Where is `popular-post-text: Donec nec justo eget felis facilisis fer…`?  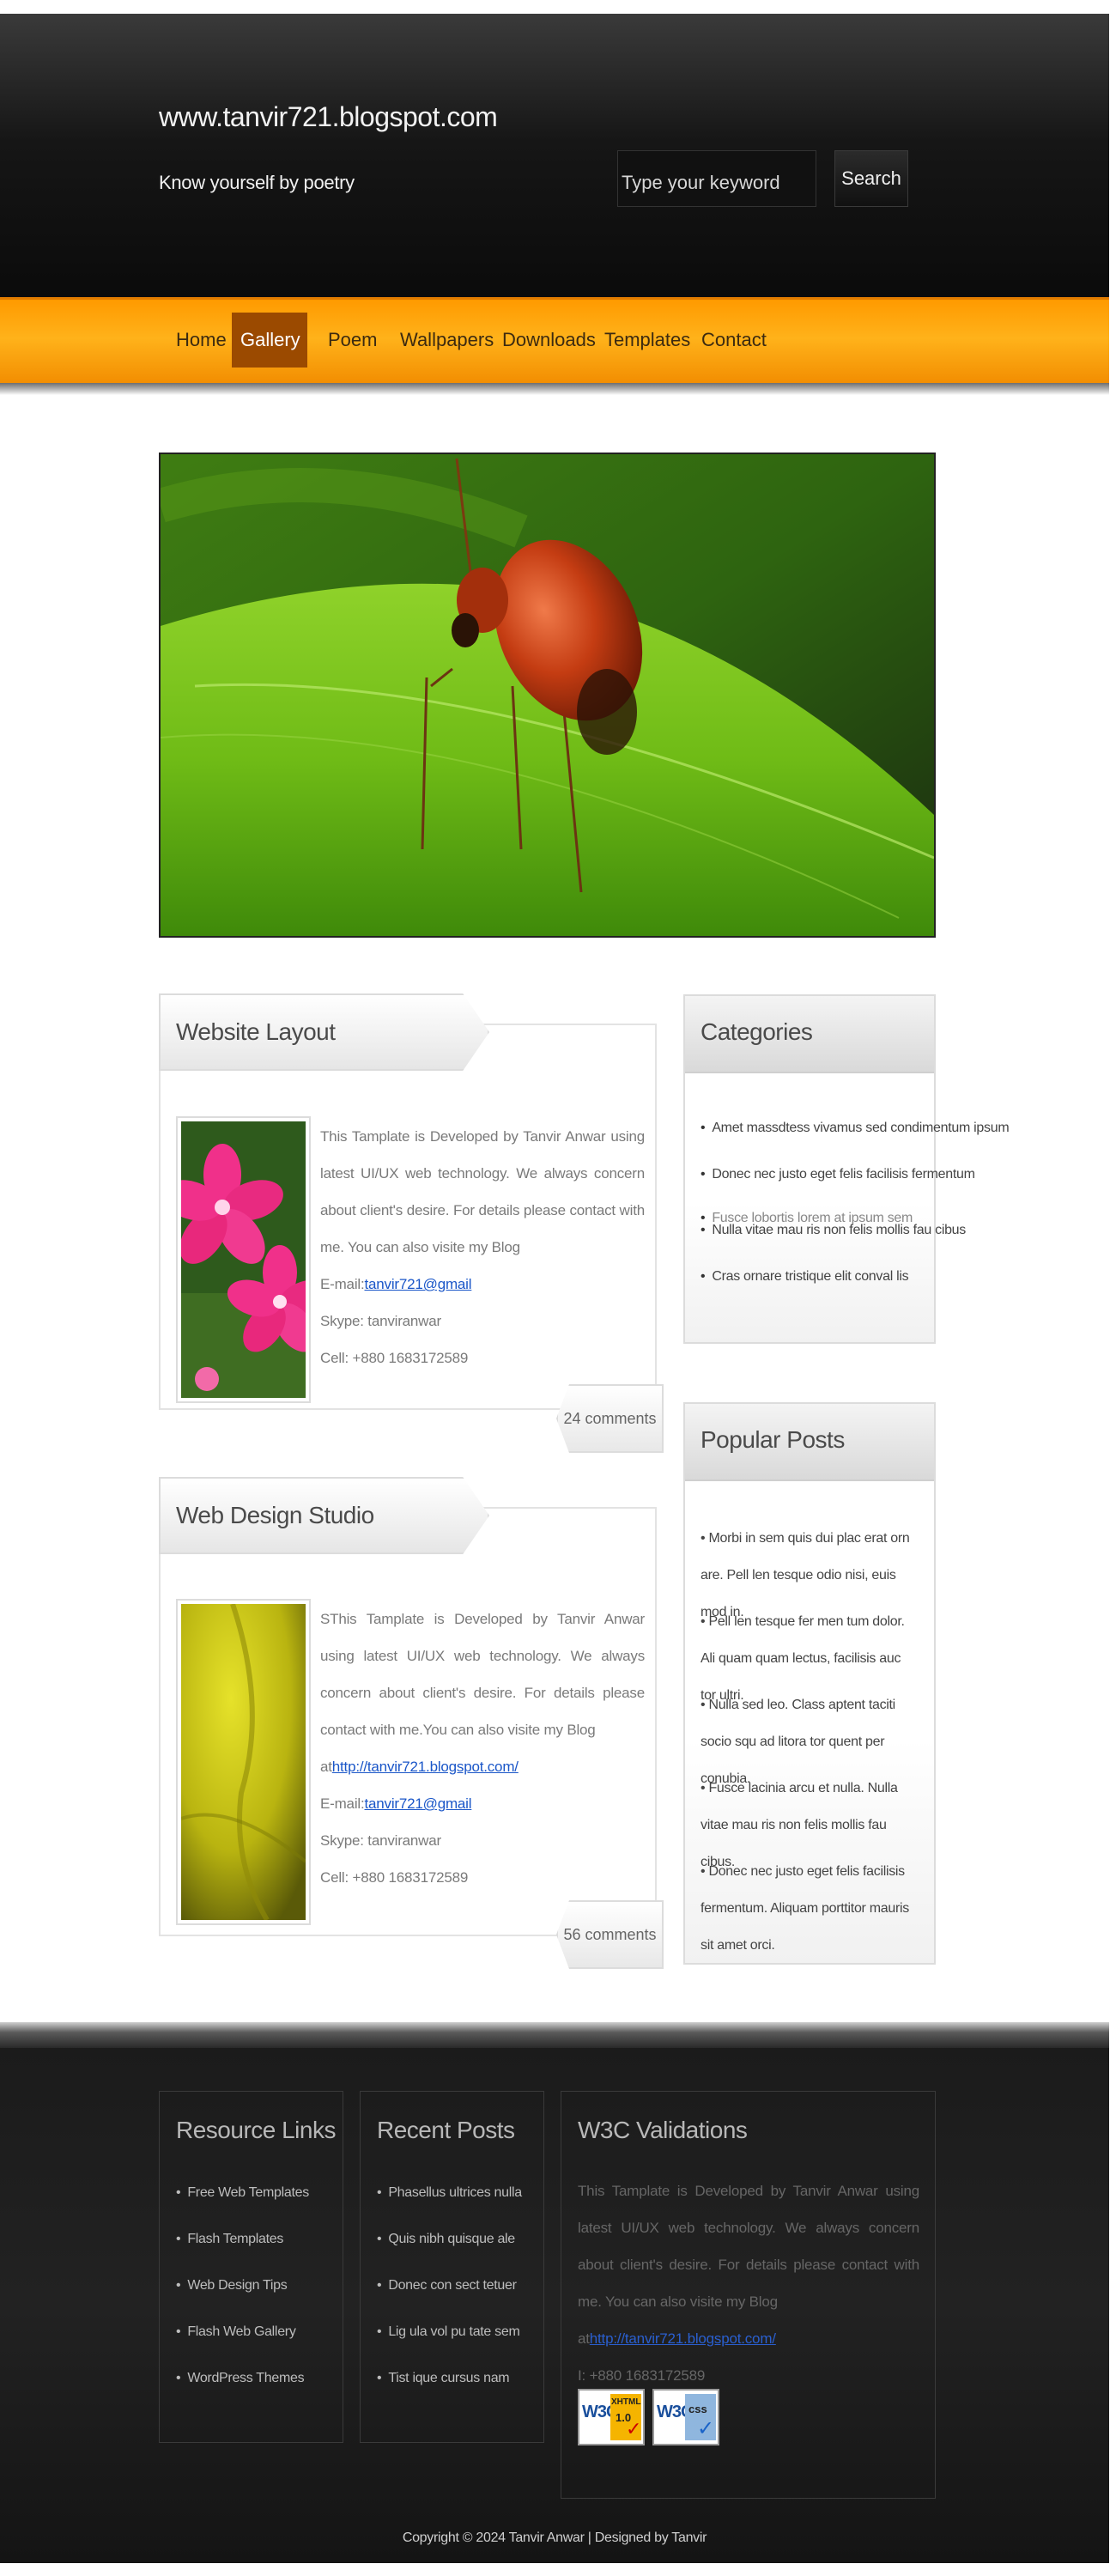
popular-post-text: Donec nec justo eget felis facilisis fer… is located at coordinates (805, 1909).